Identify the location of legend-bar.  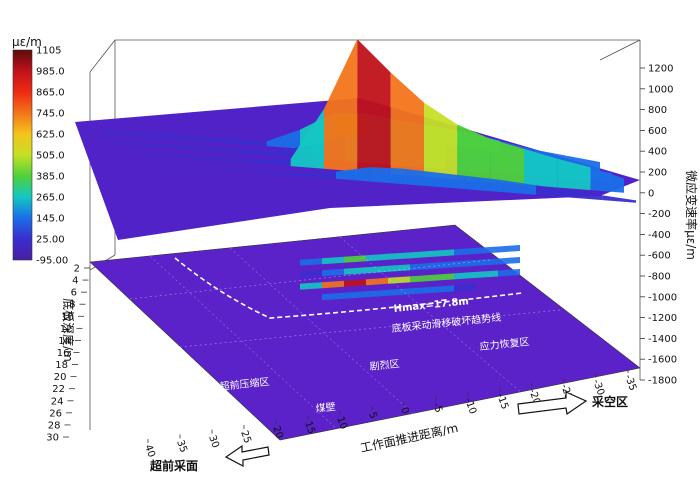
(22, 155).